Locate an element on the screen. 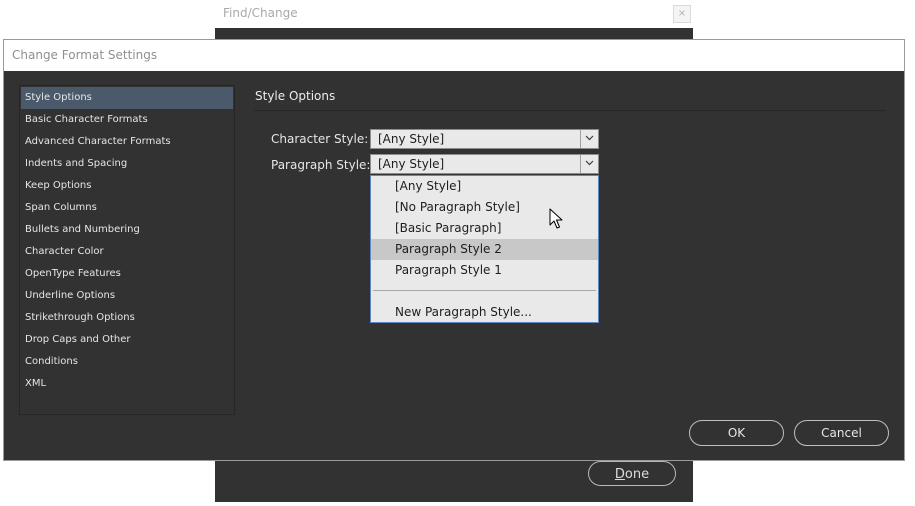 The height and width of the screenshot is (506, 915). category-underline-options: Underline Options is located at coordinates (127, 296).